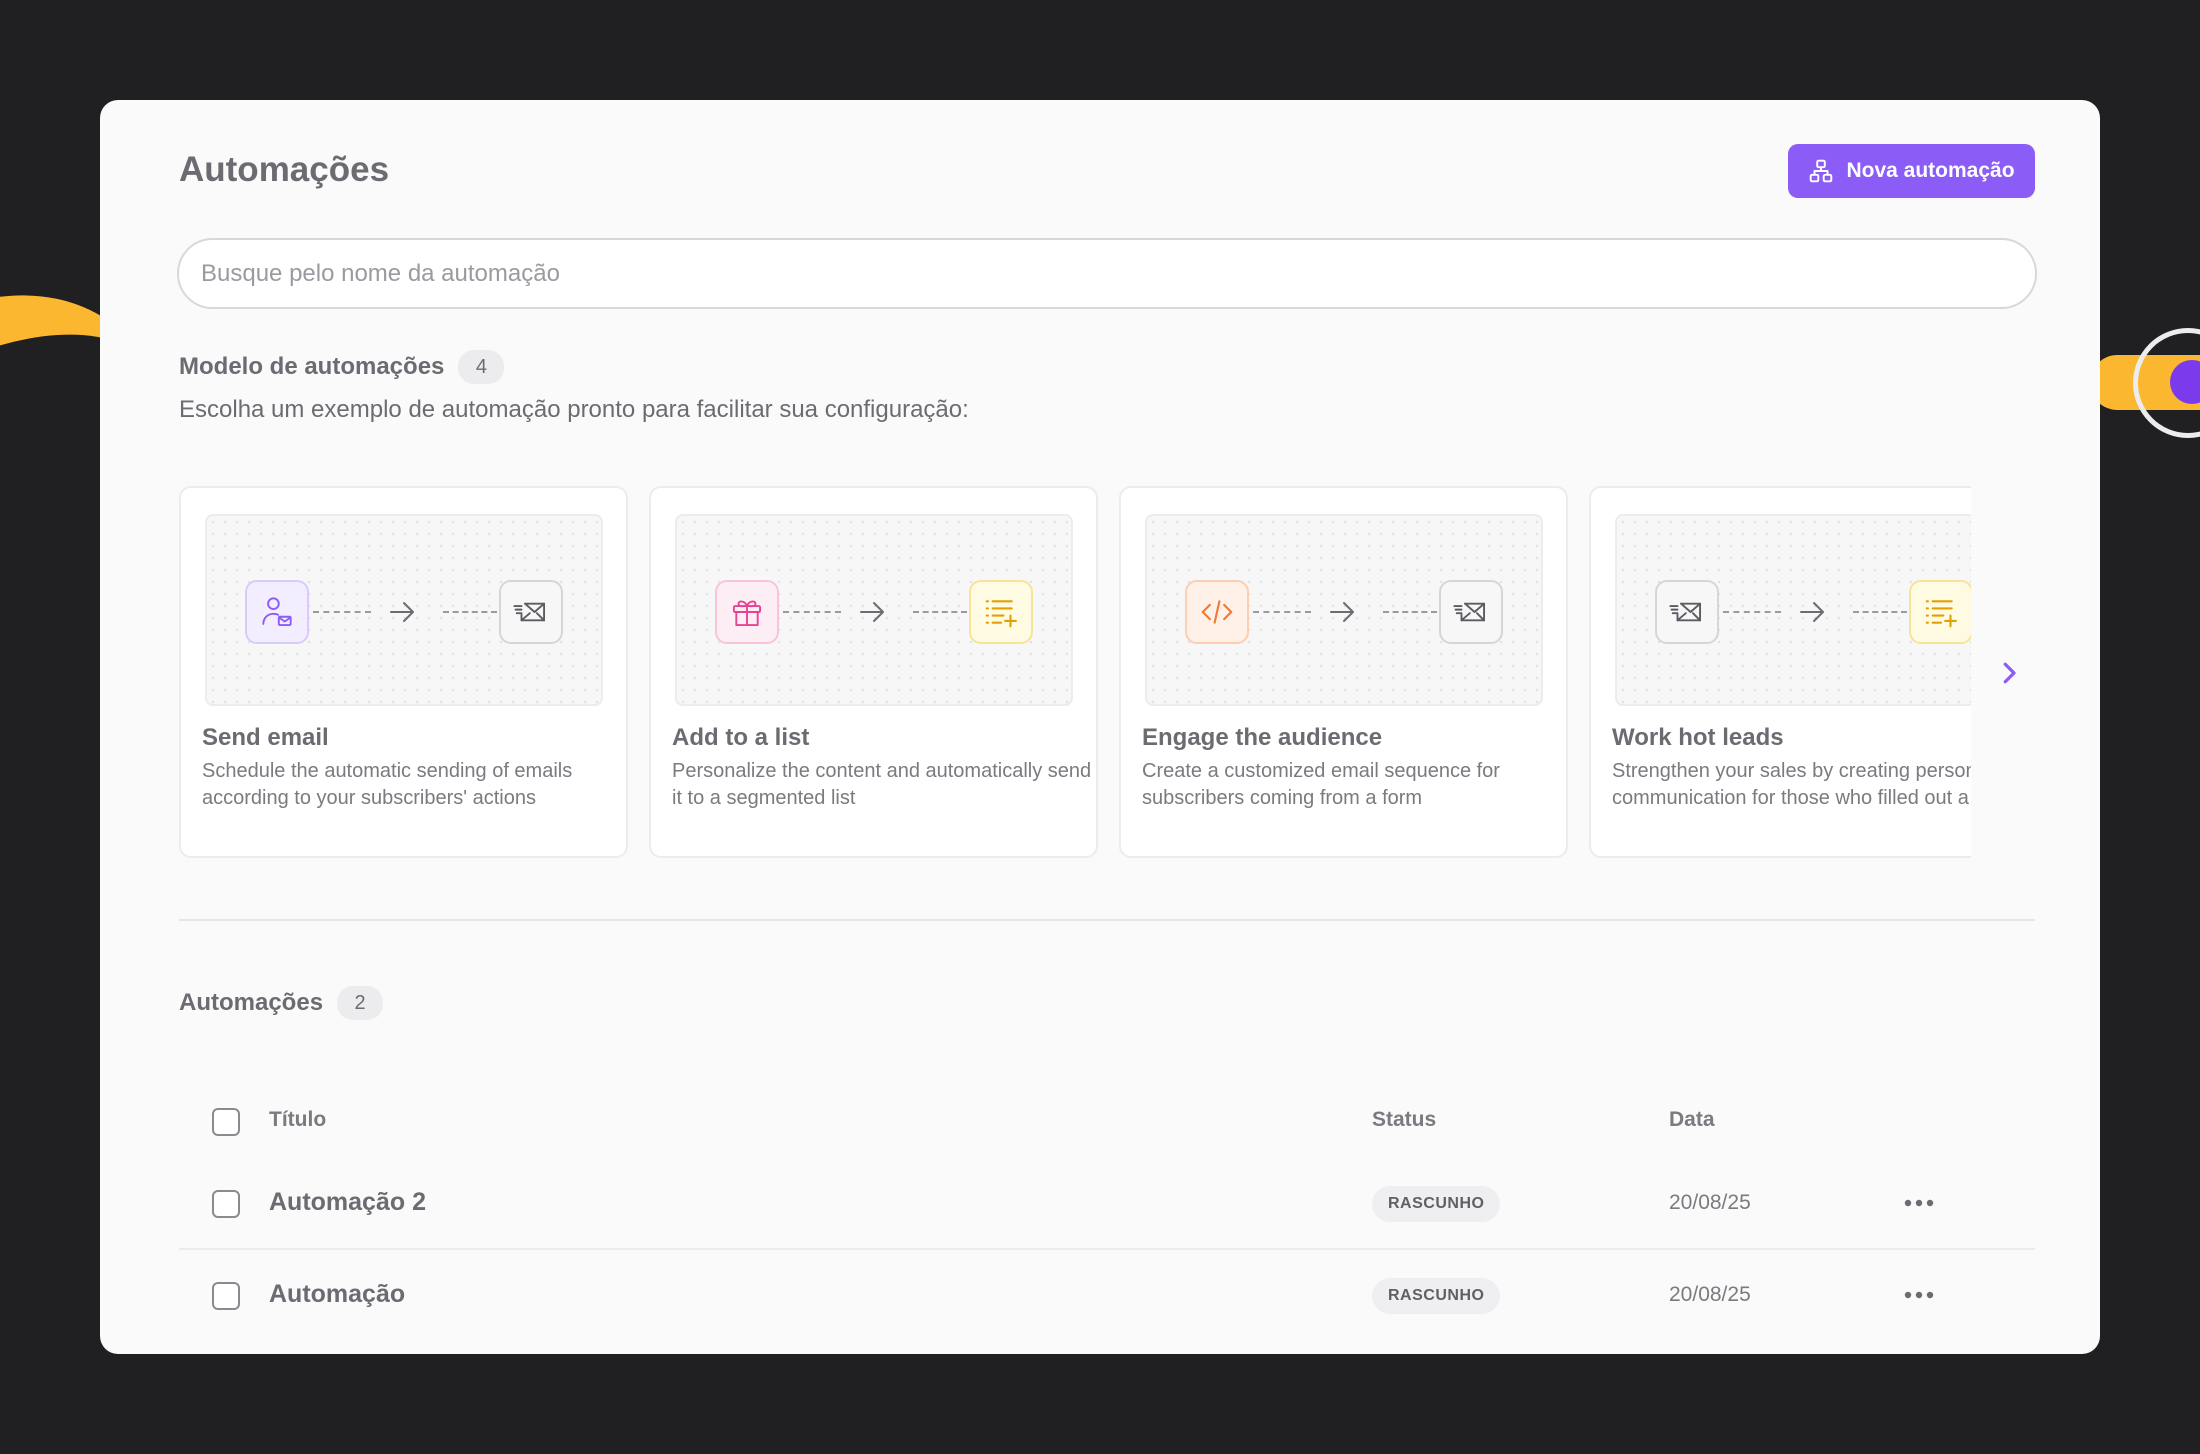 The image size is (2200, 1454). I want to click on page-title: Automações, so click(284, 169).